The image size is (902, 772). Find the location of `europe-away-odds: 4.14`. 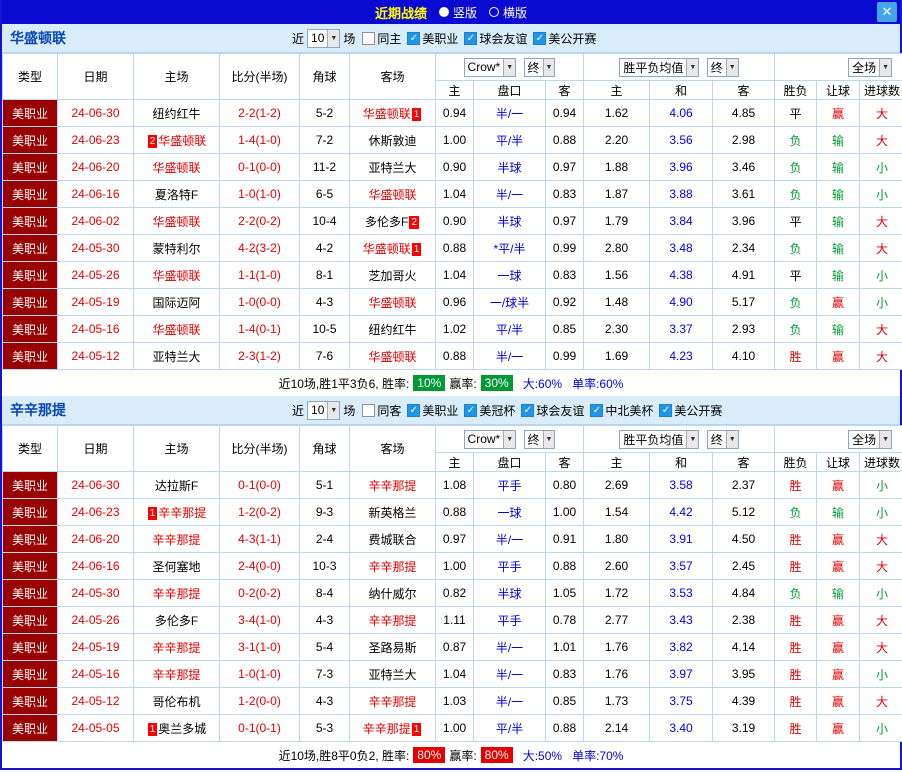

europe-away-odds: 4.14 is located at coordinates (744, 647).